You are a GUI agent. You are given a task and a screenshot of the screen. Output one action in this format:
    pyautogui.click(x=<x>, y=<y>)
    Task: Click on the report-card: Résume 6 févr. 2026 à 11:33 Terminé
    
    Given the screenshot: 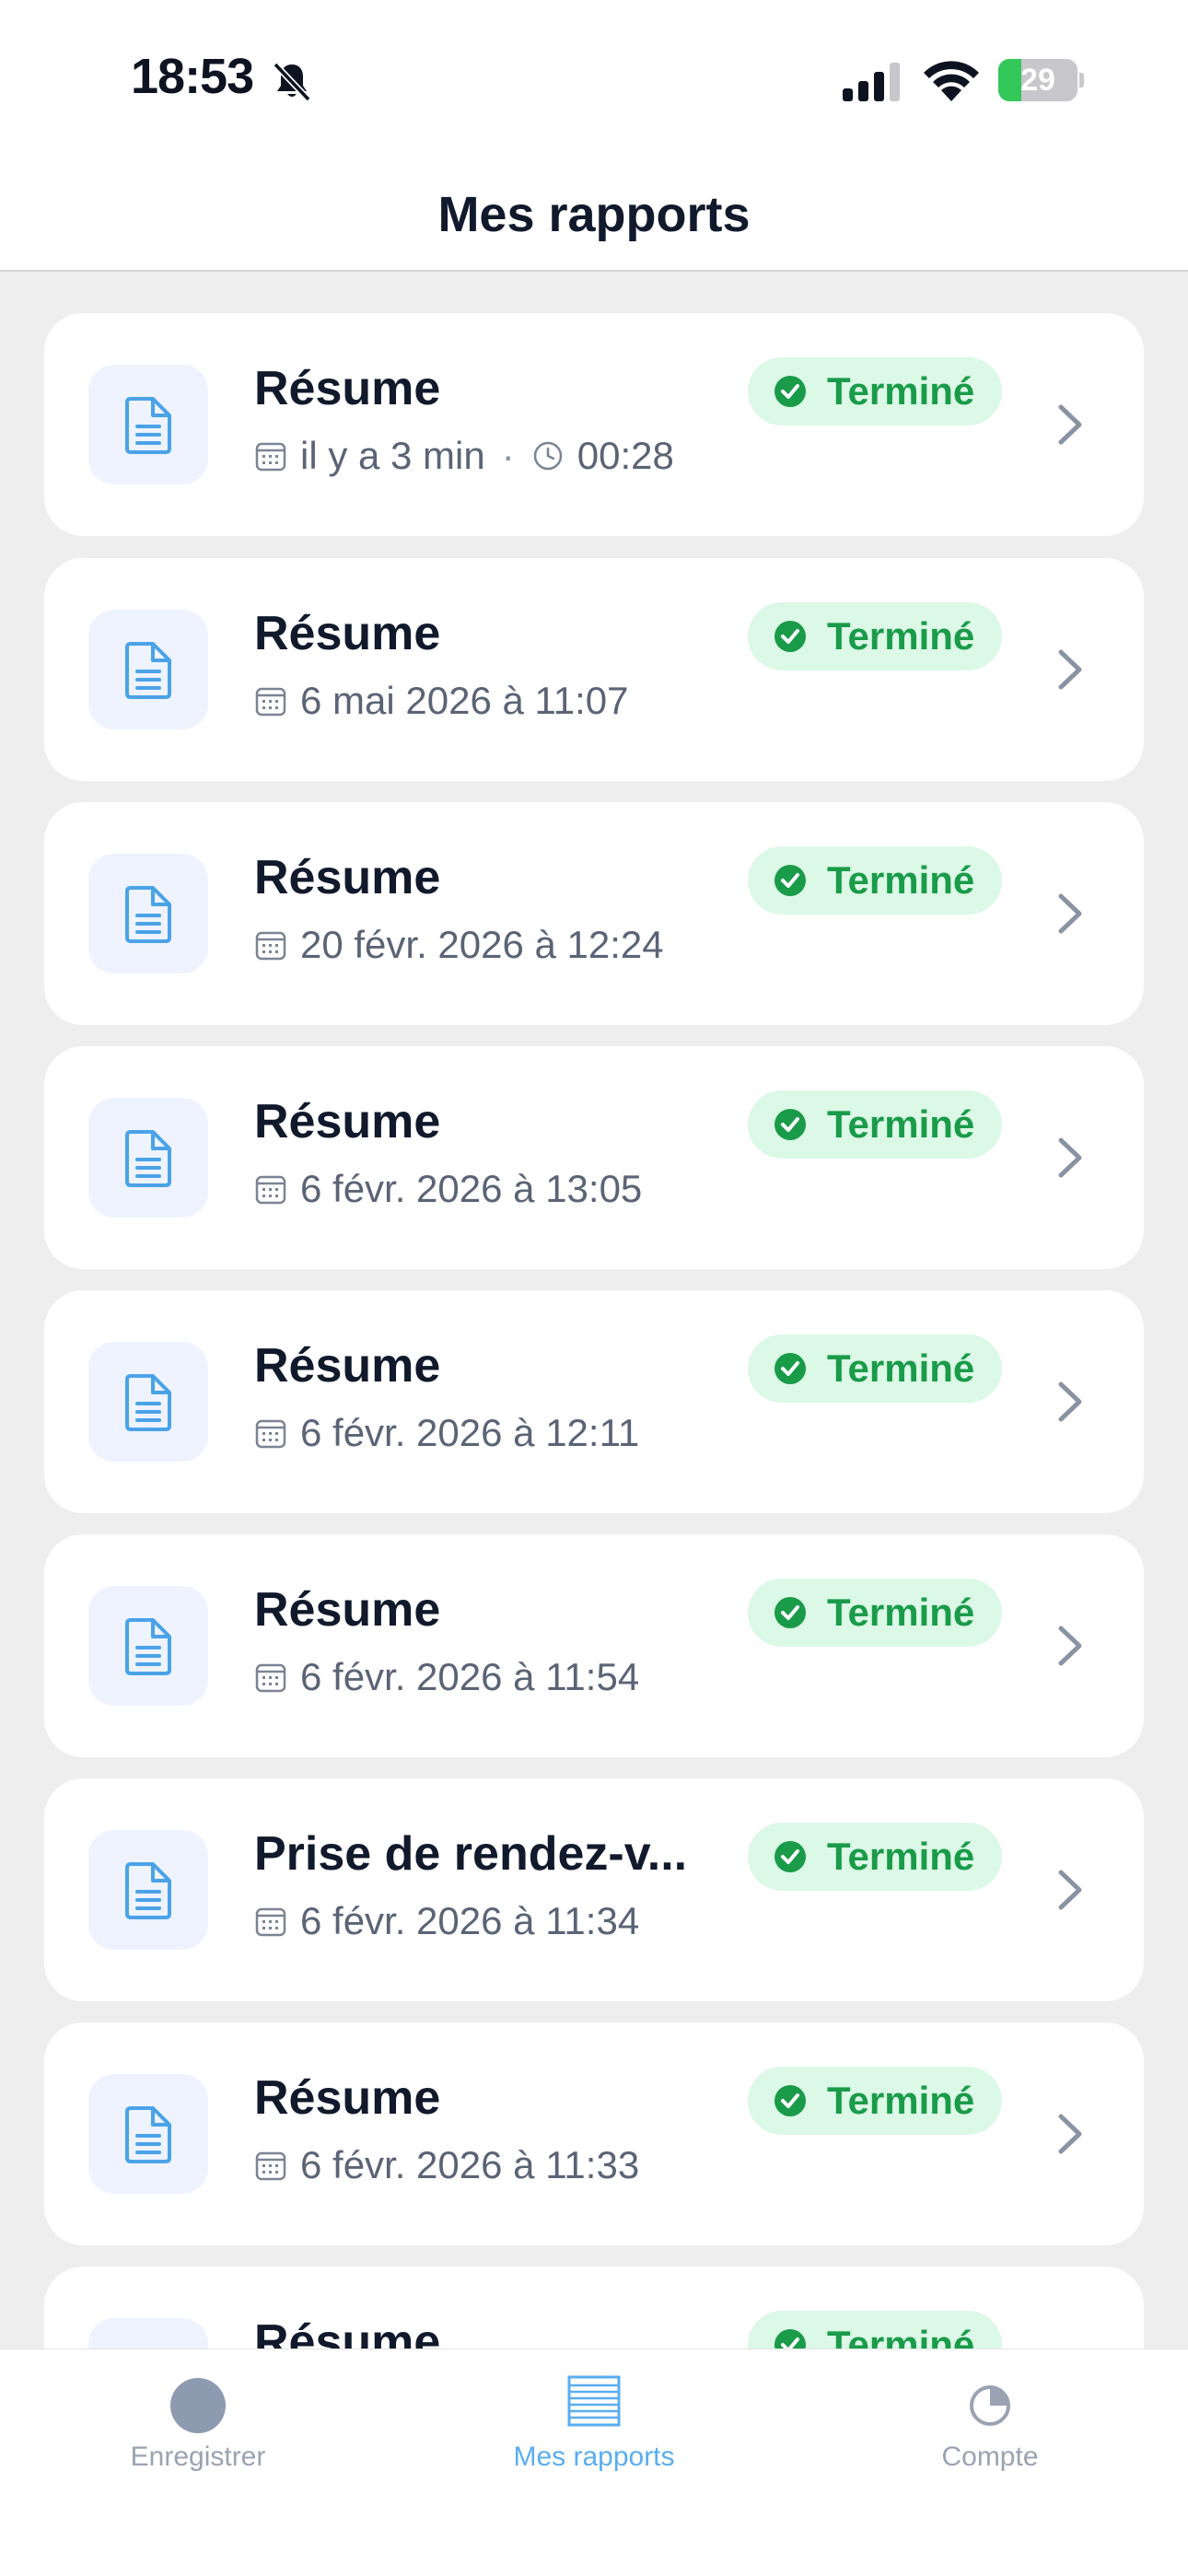 What is the action you would take?
    pyautogui.click(x=594, y=2133)
    